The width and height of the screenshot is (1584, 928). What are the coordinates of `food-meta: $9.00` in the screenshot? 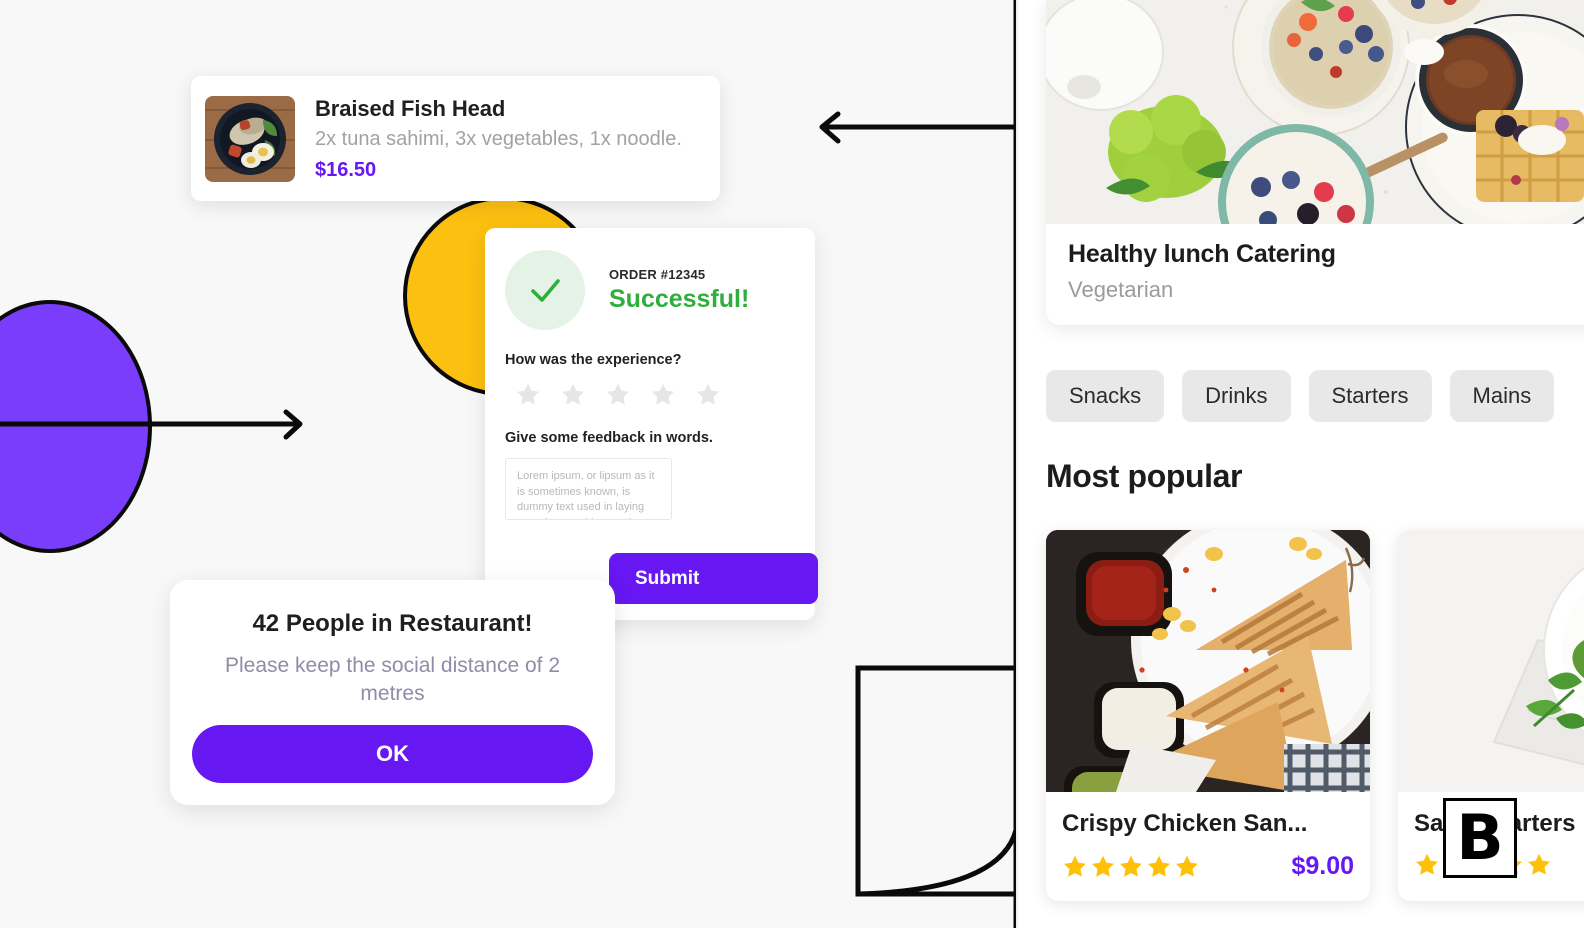 It's located at (1208, 866).